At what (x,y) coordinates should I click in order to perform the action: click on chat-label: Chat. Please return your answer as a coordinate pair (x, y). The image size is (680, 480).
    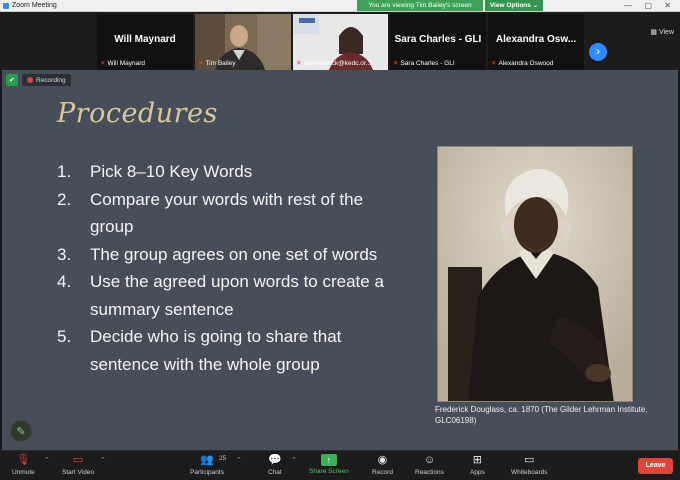
    Looking at the image, I should click on (275, 472).